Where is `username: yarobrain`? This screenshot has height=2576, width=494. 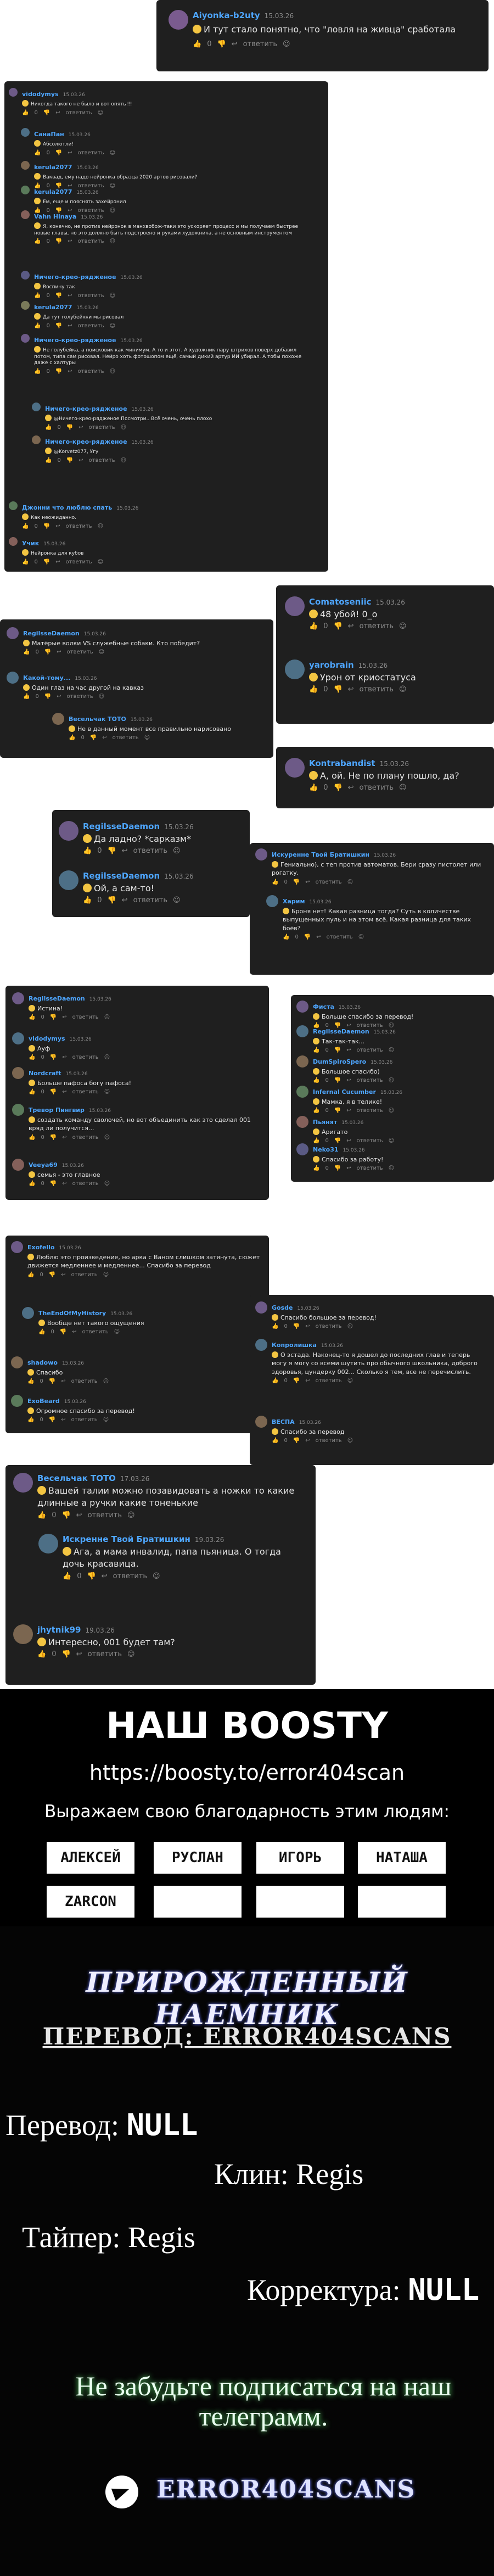 username: yarobrain is located at coordinates (332, 665).